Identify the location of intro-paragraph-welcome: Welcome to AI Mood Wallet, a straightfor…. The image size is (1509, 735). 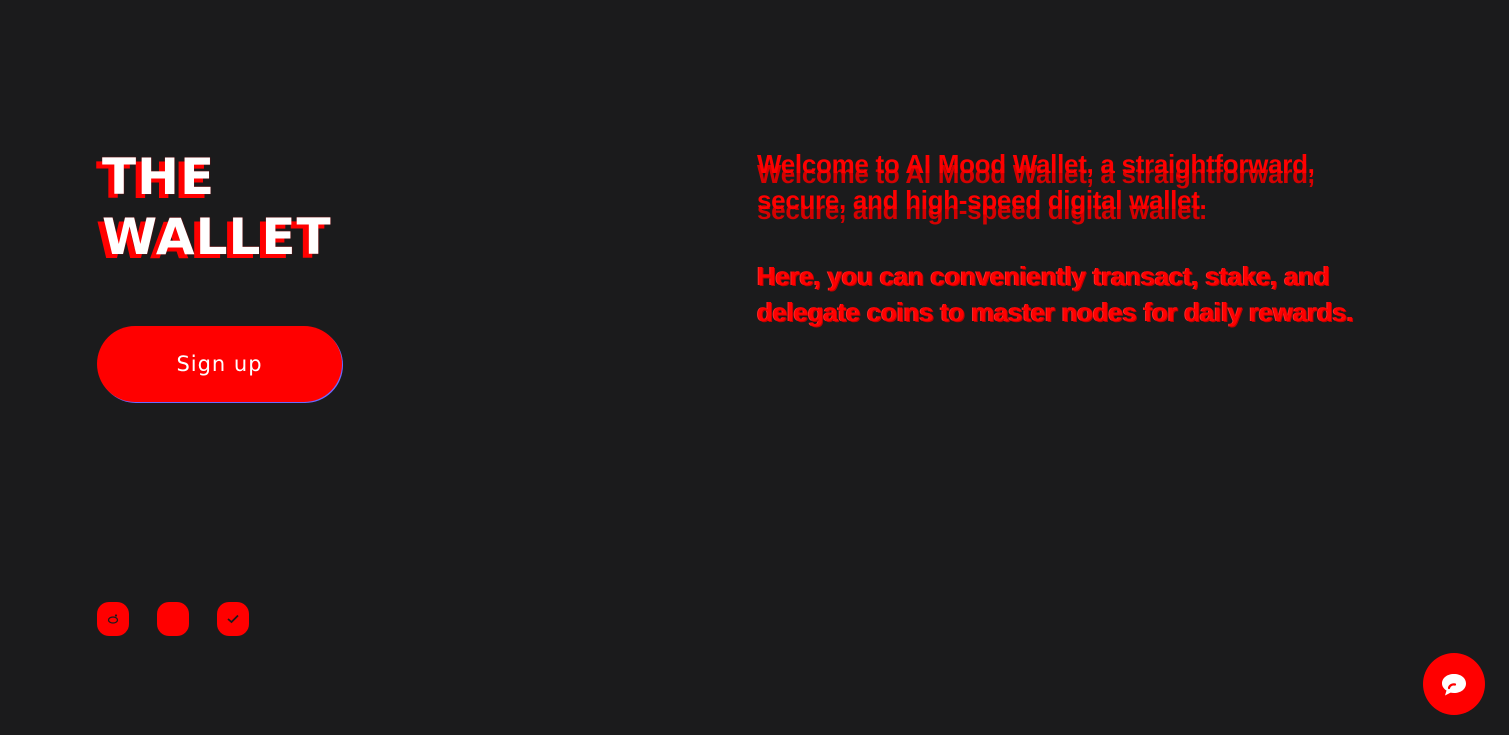
(1077, 185).